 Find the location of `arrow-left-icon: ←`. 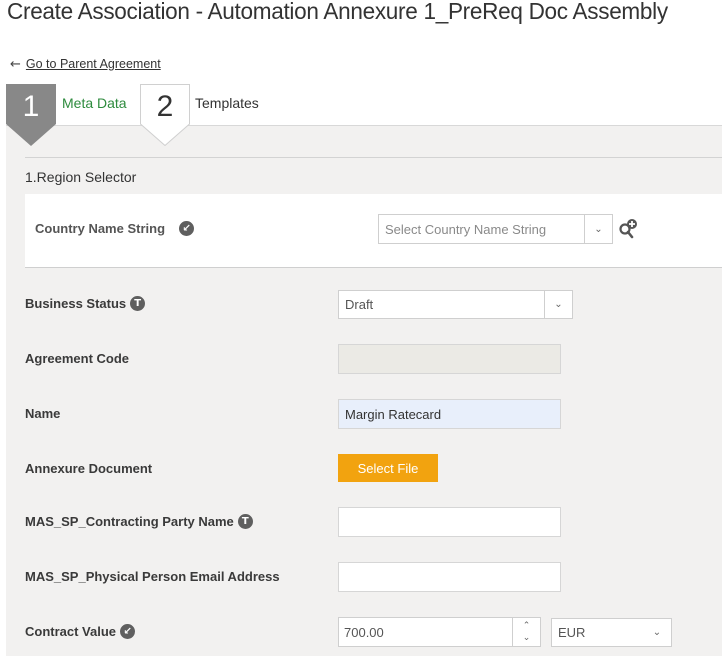

arrow-left-icon: ← is located at coordinates (15, 64).